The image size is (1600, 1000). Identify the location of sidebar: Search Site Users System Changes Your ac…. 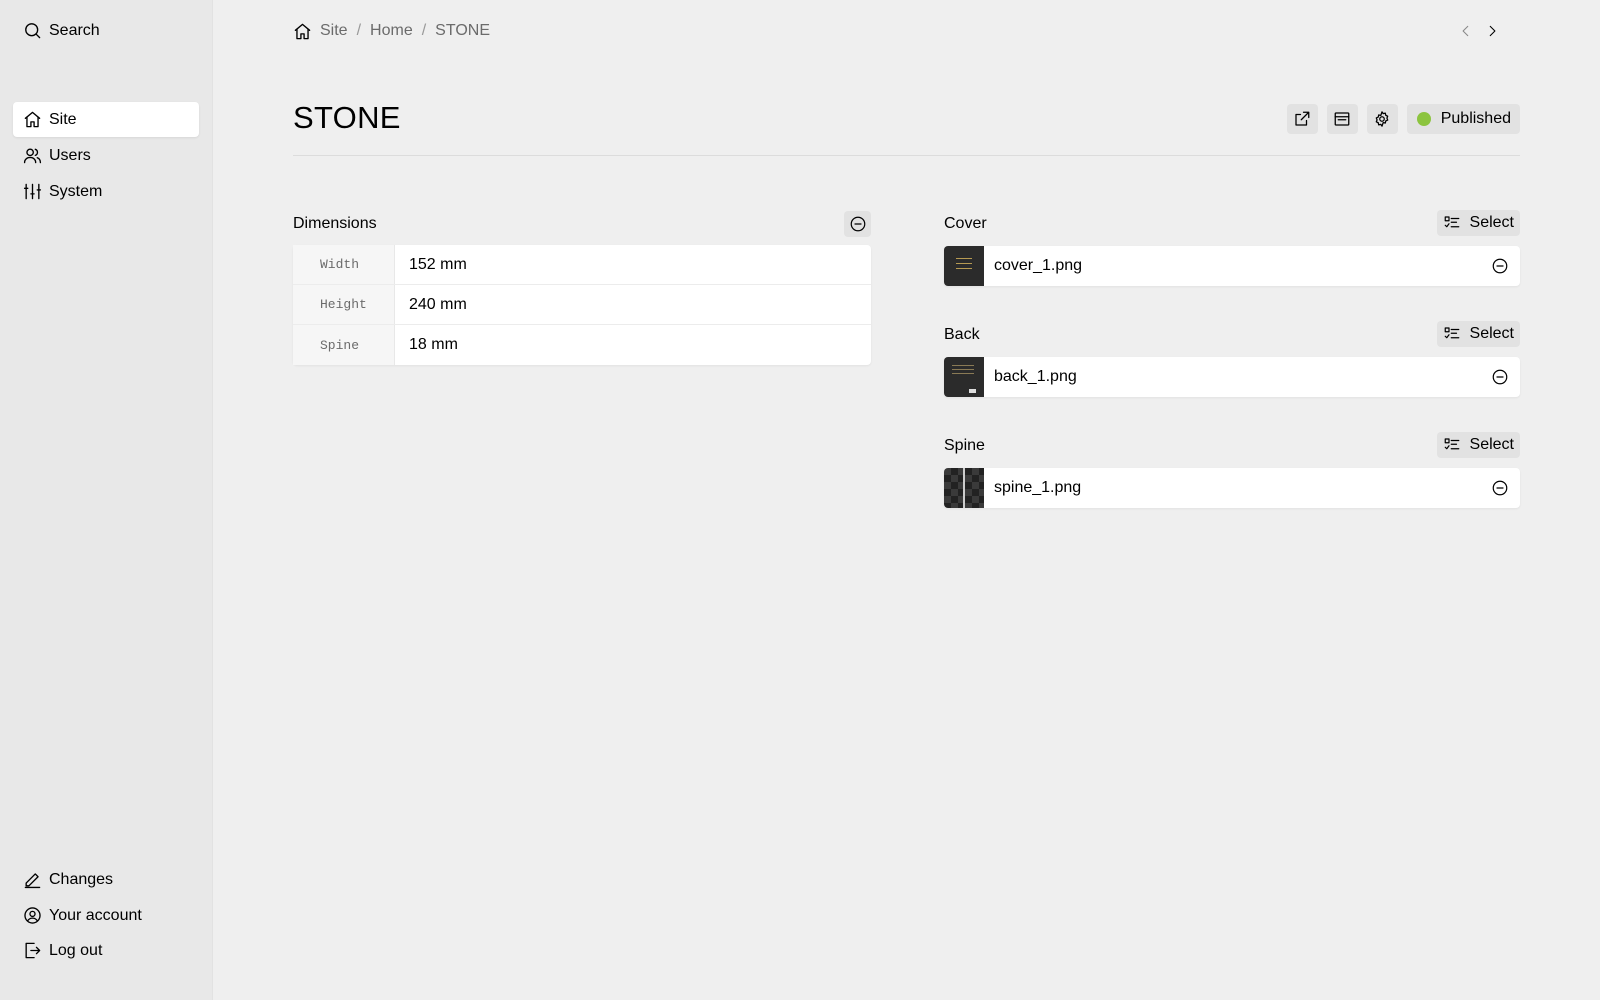
(106, 500).